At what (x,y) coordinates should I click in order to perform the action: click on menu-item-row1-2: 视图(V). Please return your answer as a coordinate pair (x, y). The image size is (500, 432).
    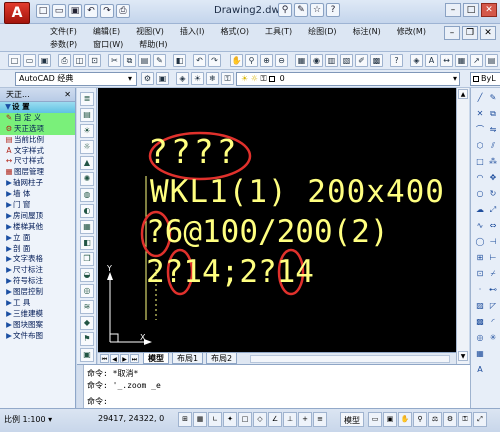
    Looking at the image, I should click on (150, 32).